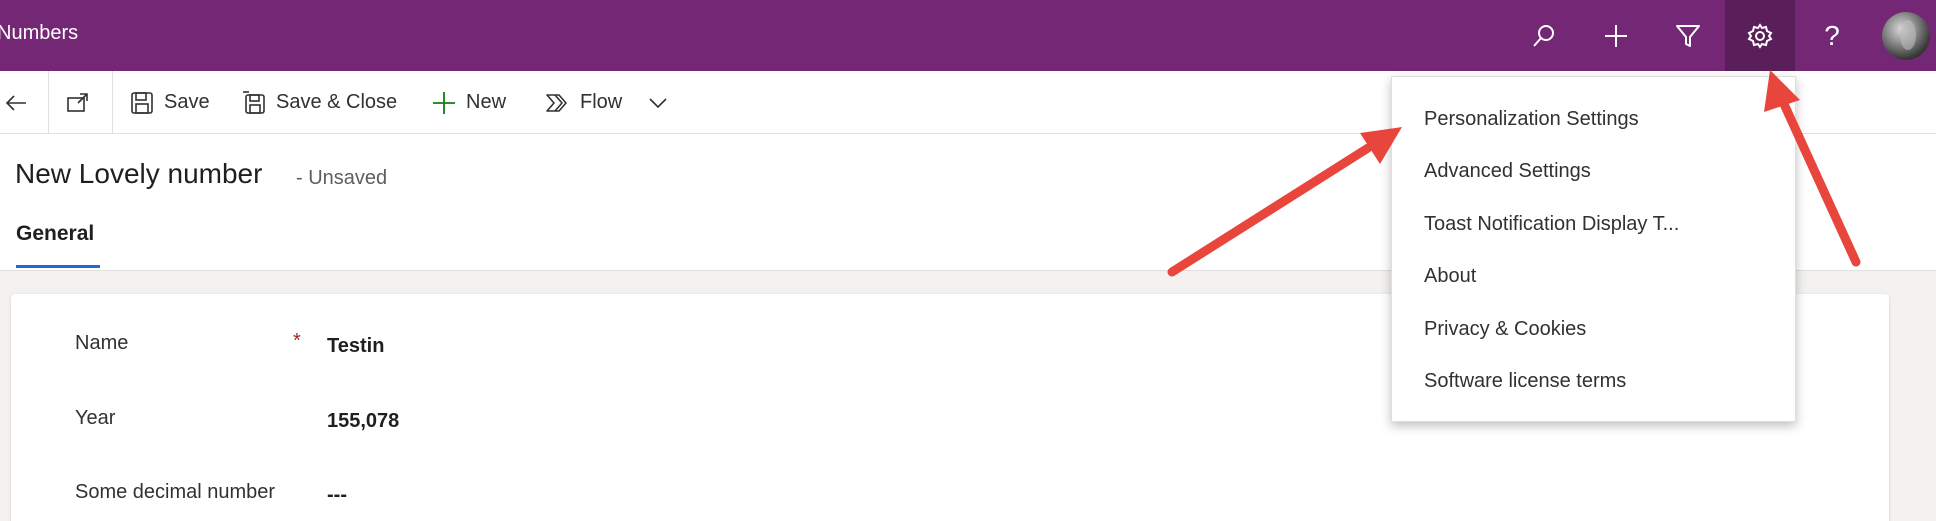  Describe the element at coordinates (102, 343) in the screenshot. I see `field-label-name: Name` at that location.